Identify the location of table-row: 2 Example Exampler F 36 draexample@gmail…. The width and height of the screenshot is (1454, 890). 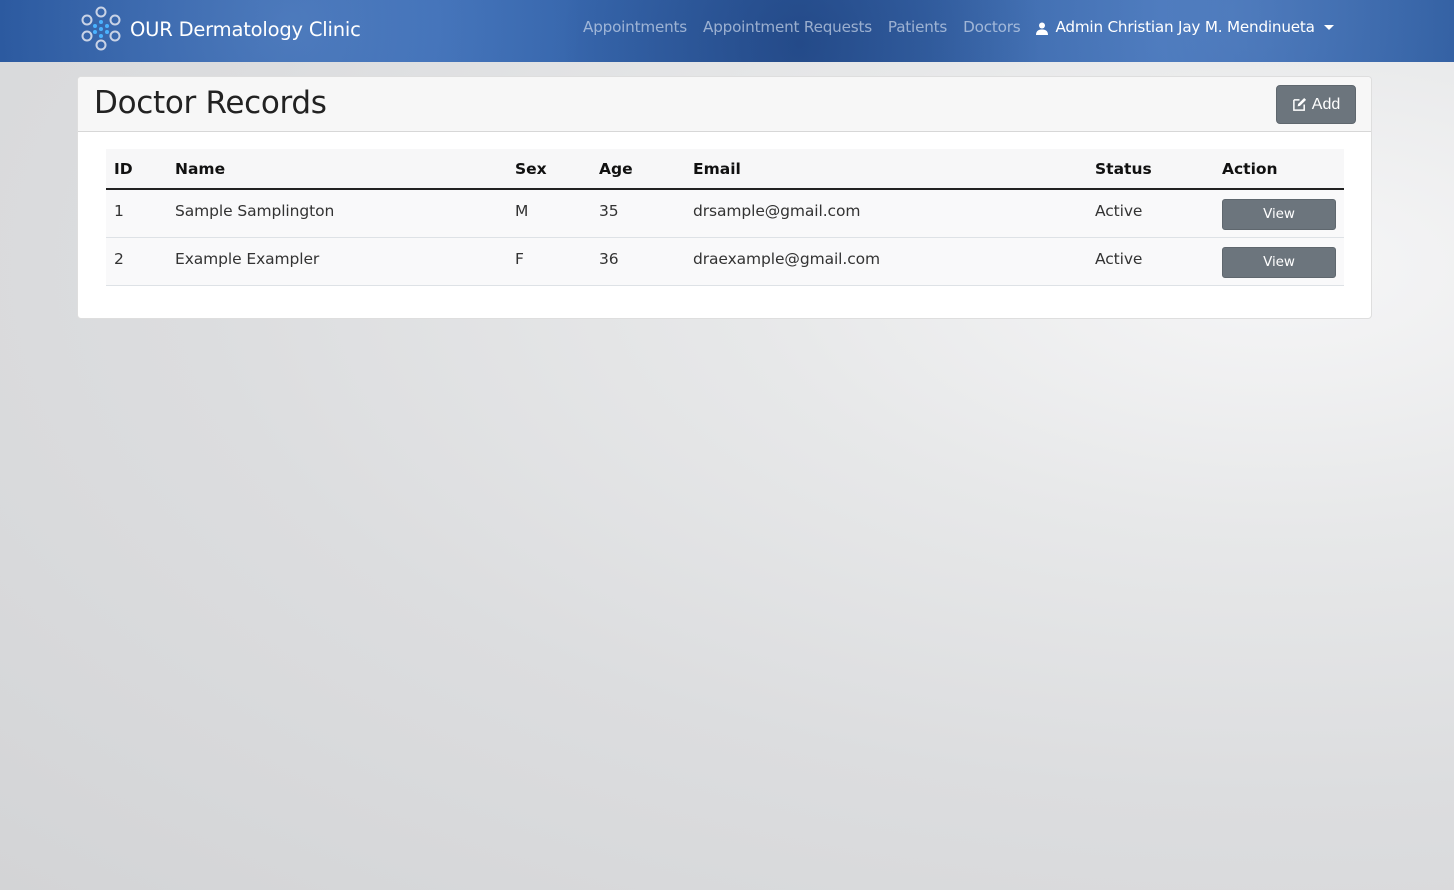
(725, 261).